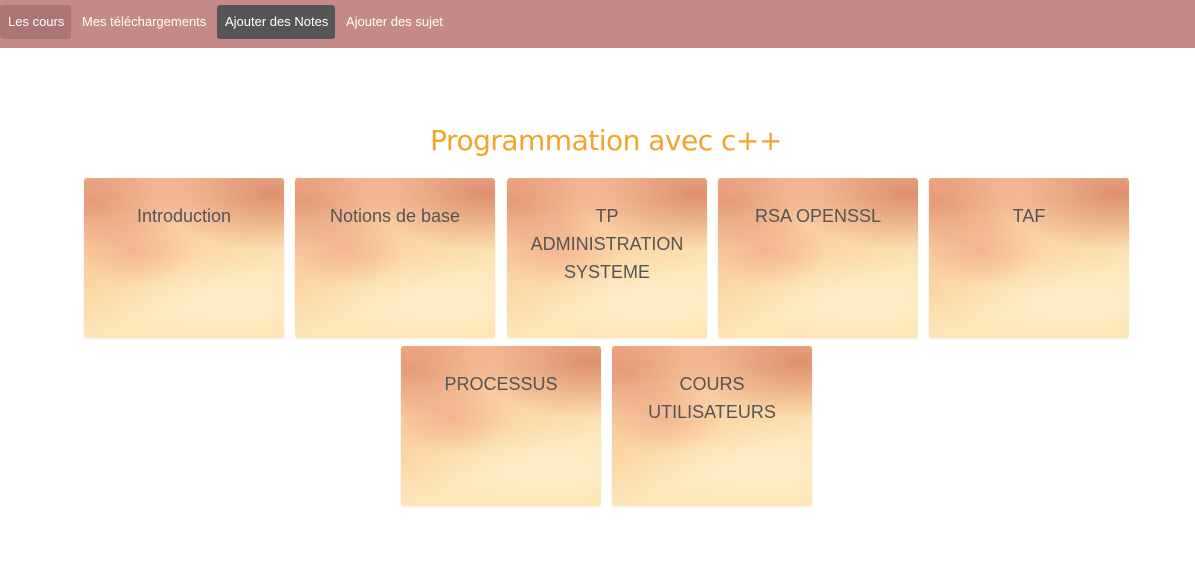 The height and width of the screenshot is (584, 1195). Describe the element at coordinates (818, 216) in the screenshot. I see `card-label: RSA OPENSSL` at that location.